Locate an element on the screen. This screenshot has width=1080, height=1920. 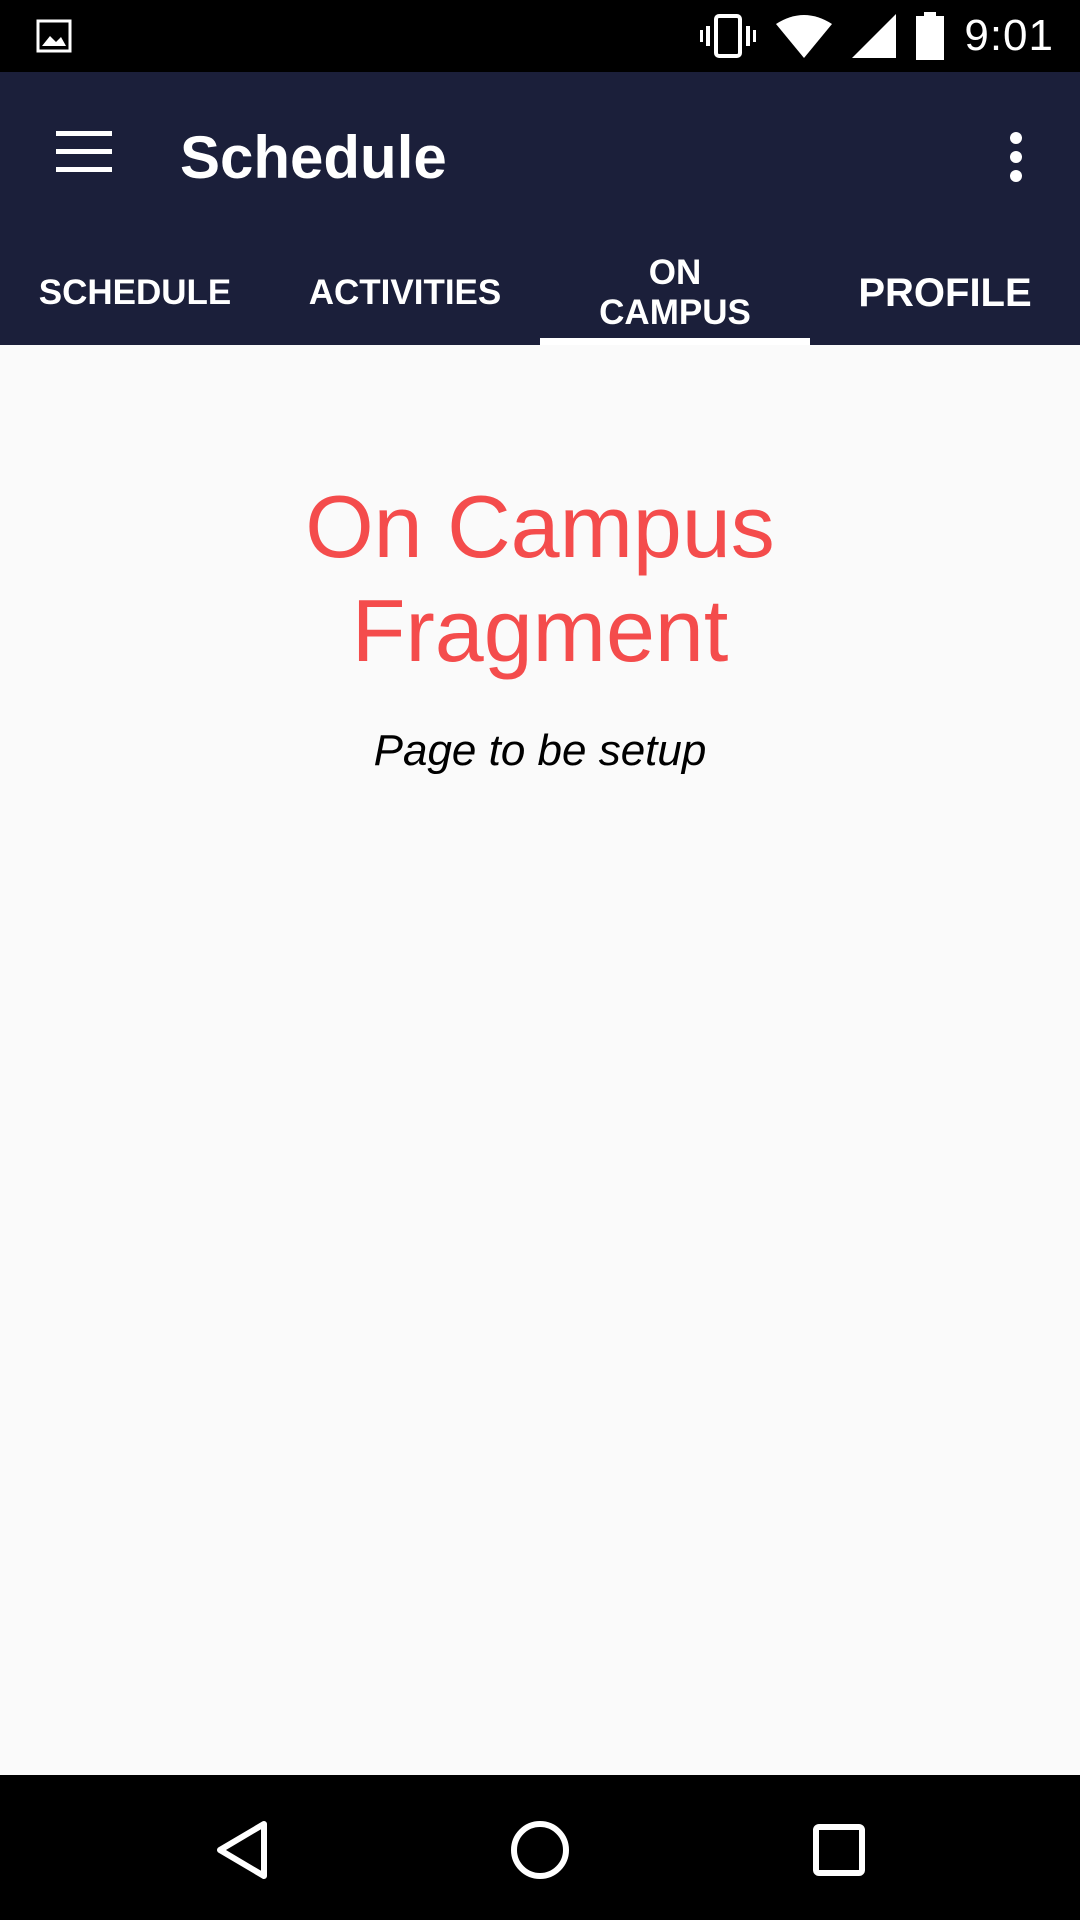
more-vert-icon is located at coordinates (1016, 157).